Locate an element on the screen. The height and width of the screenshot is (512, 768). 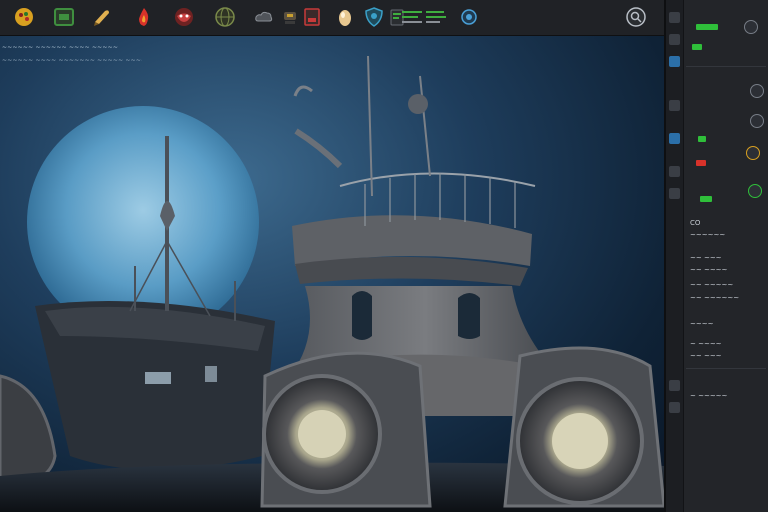
panel-row: ~~~~~~ is located at coordinates (726, 235).